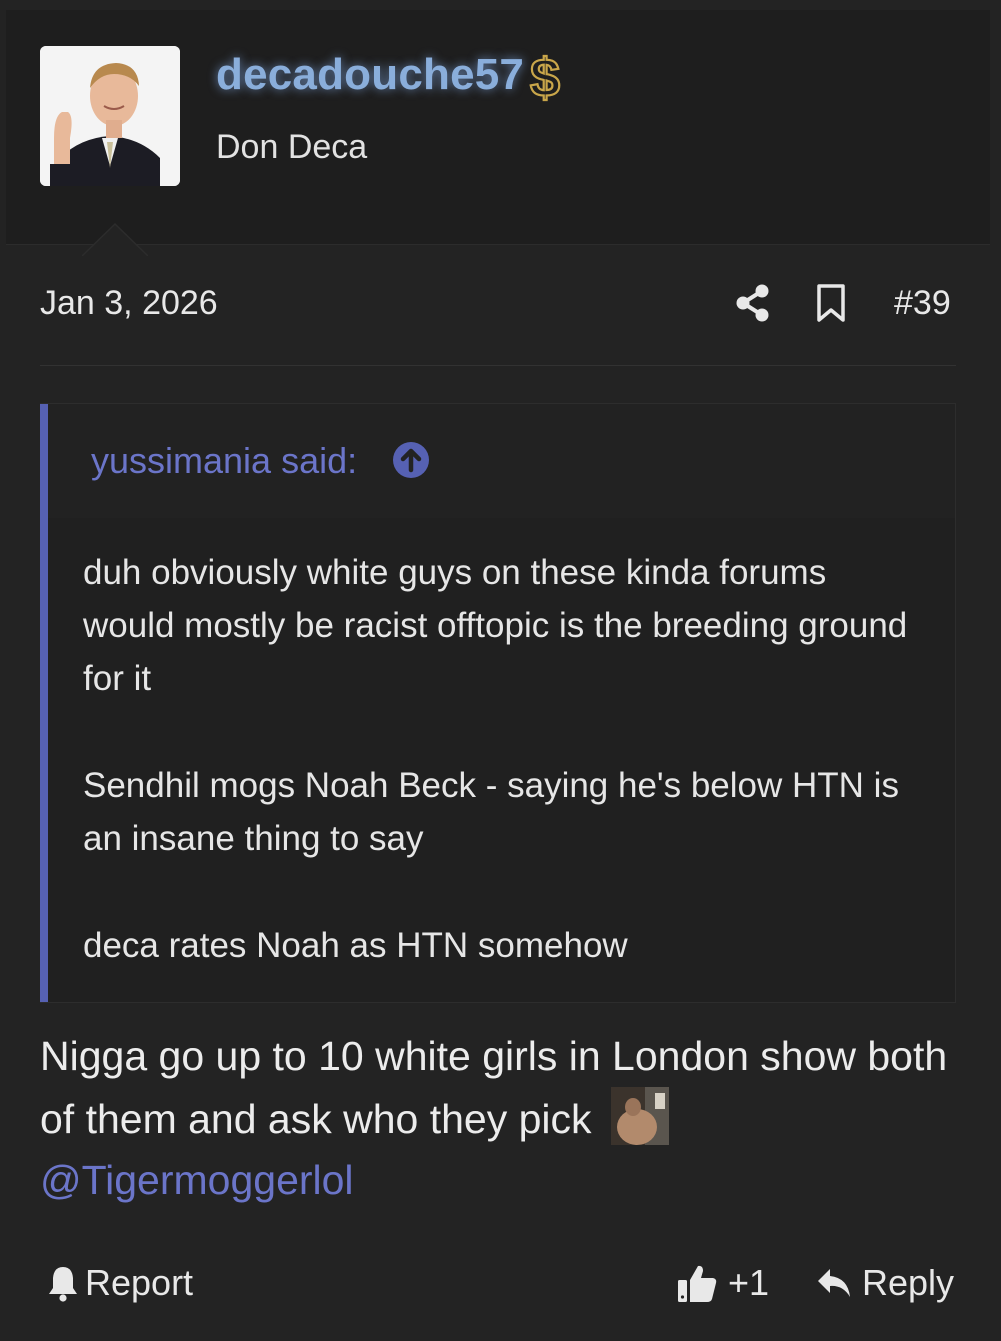 The height and width of the screenshot is (1341, 1001). I want to click on quote-paragraph: deca rates Noah as HTN somehow, so click(355, 945).